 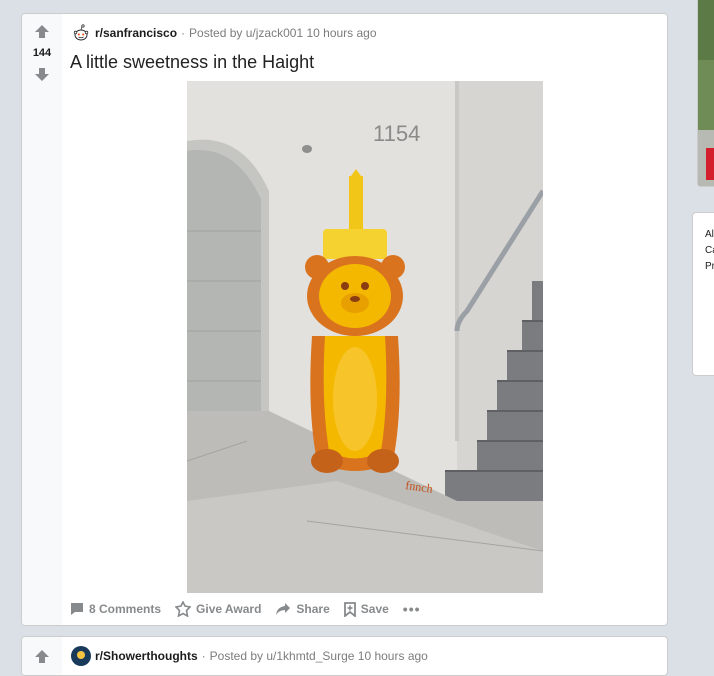 I want to click on vote-count: 144, so click(x=42, y=53).